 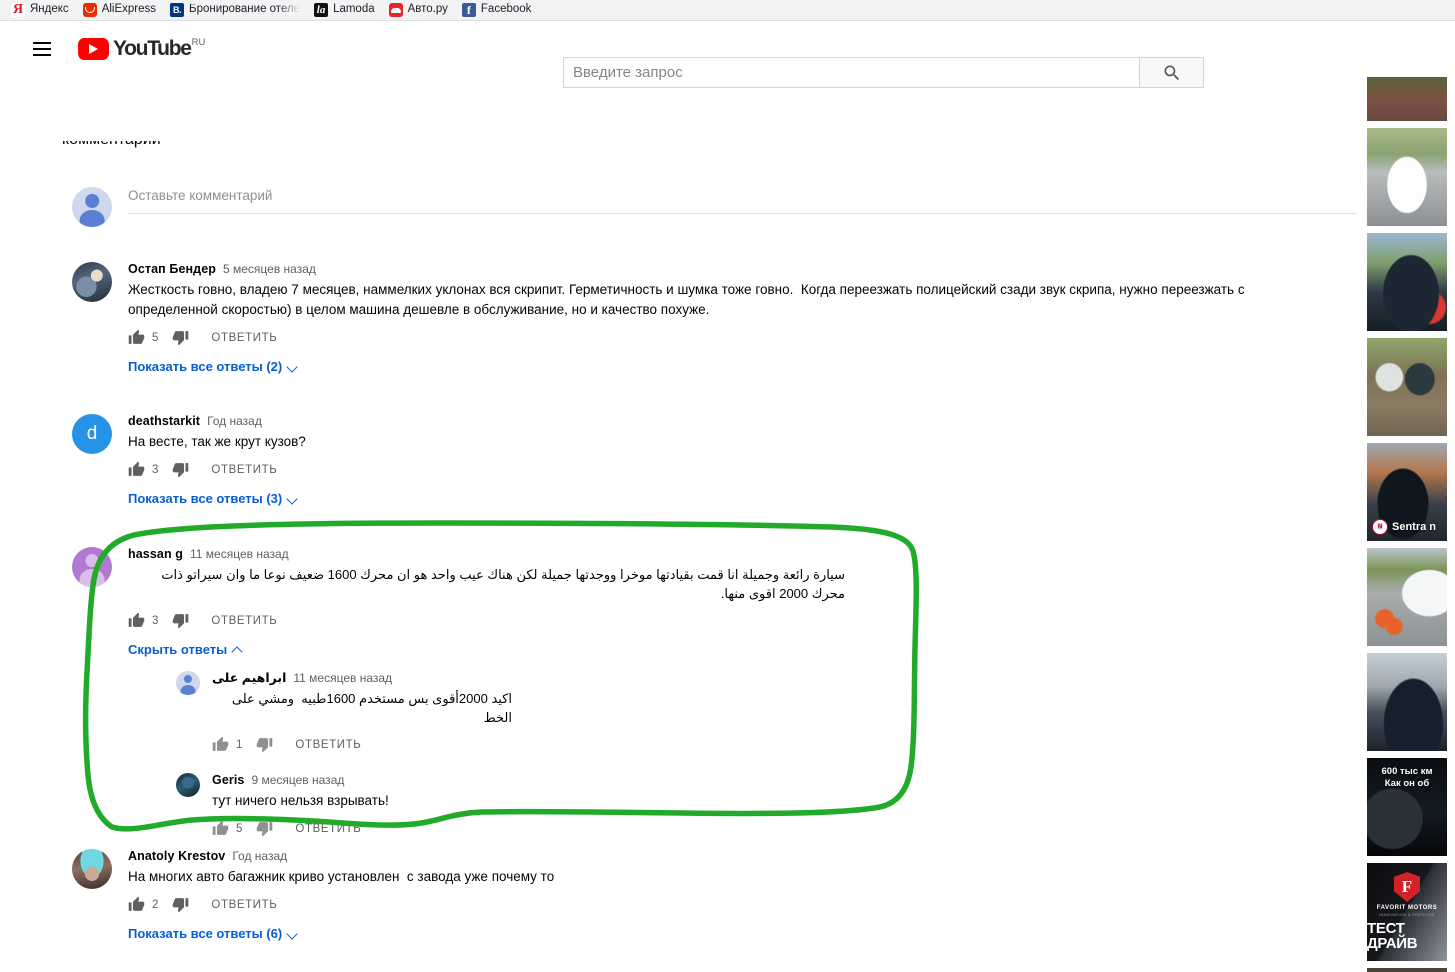 What do you see at coordinates (786, 678) in the screenshot?
I see `reply-header: ابراهيم على 11 месяцев назад` at bounding box center [786, 678].